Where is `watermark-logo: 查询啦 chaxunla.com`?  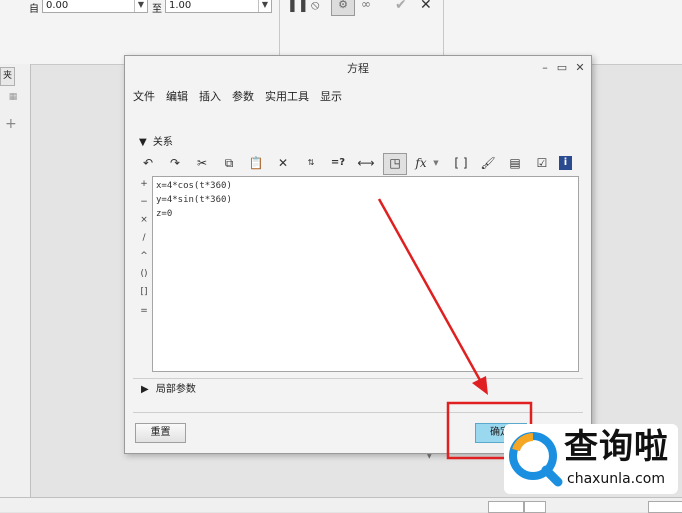 watermark-logo: 查询啦 chaxunla.com is located at coordinates (591, 459).